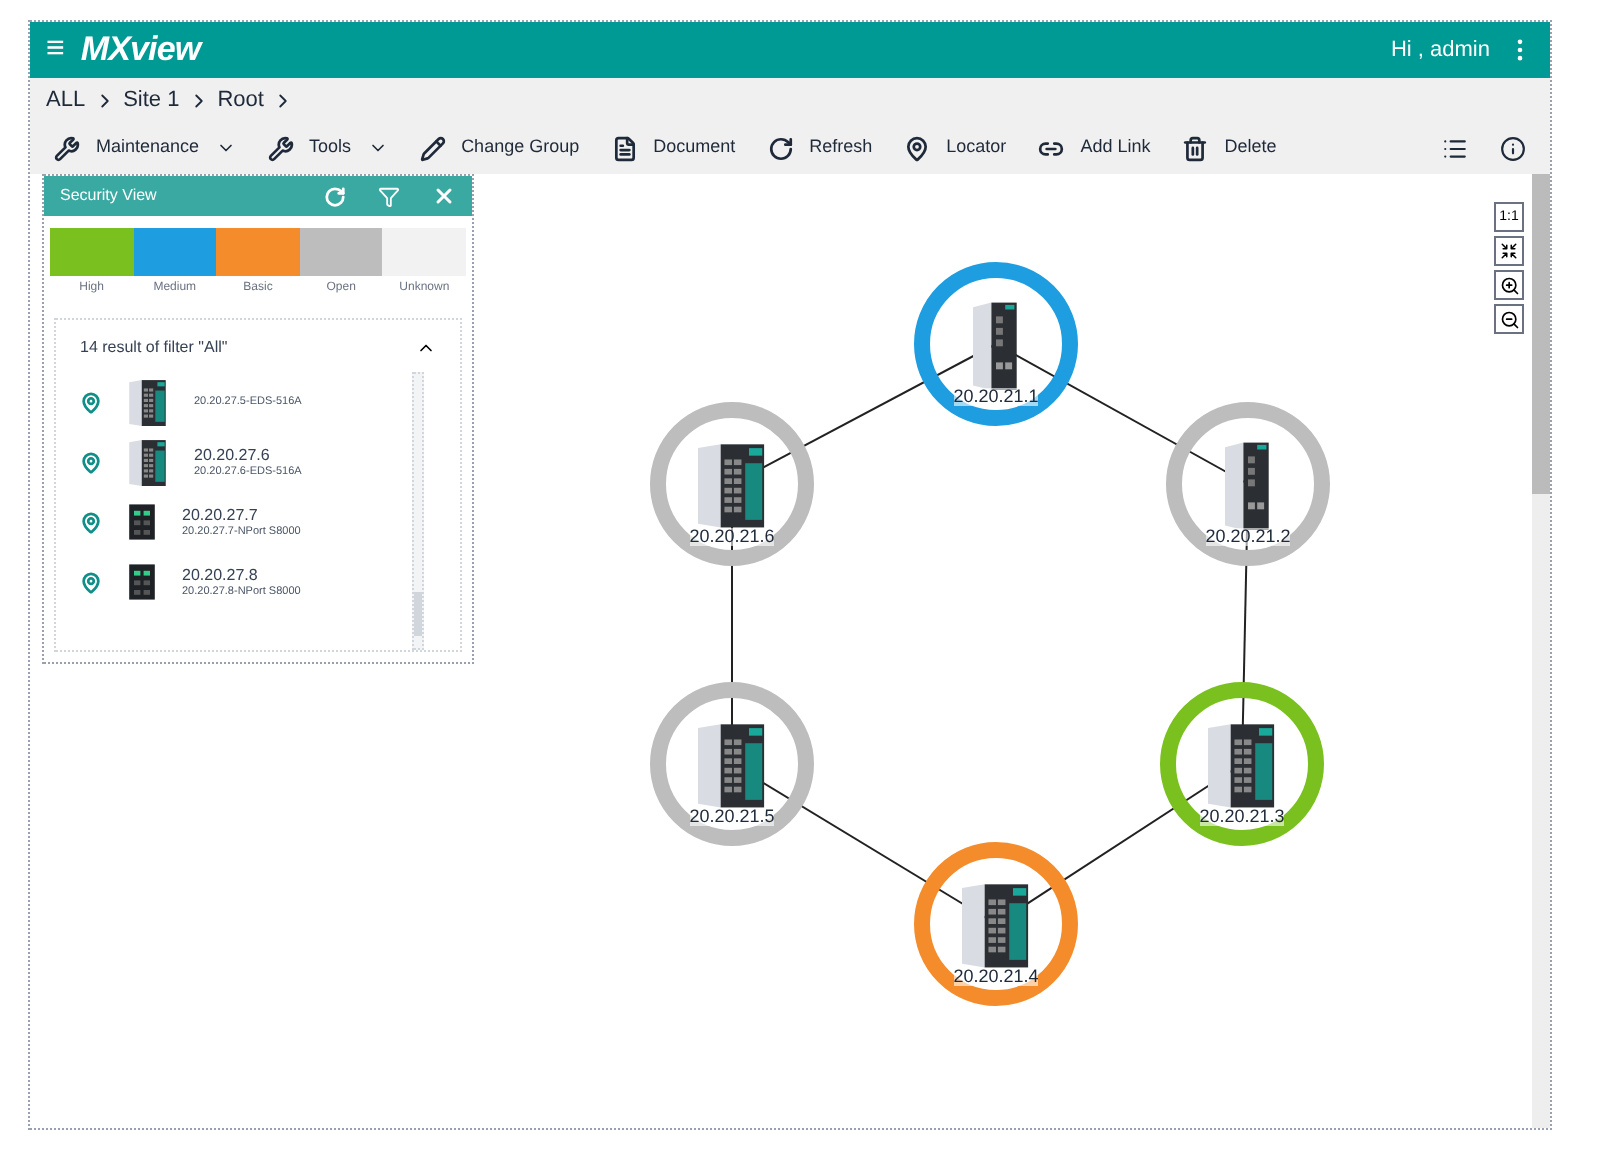 Image resolution: width=1600 pixels, height=1164 pixels. I want to click on result-title: 14 result of filter "All", so click(154, 348).